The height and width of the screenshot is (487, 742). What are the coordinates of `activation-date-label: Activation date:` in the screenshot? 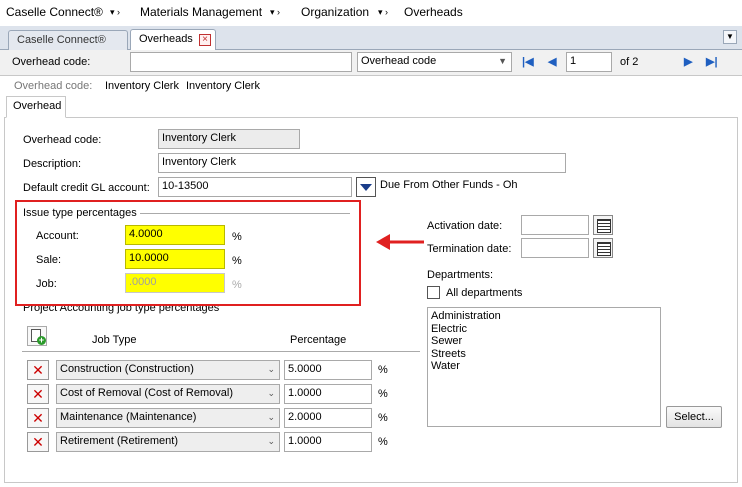 It's located at (465, 226).